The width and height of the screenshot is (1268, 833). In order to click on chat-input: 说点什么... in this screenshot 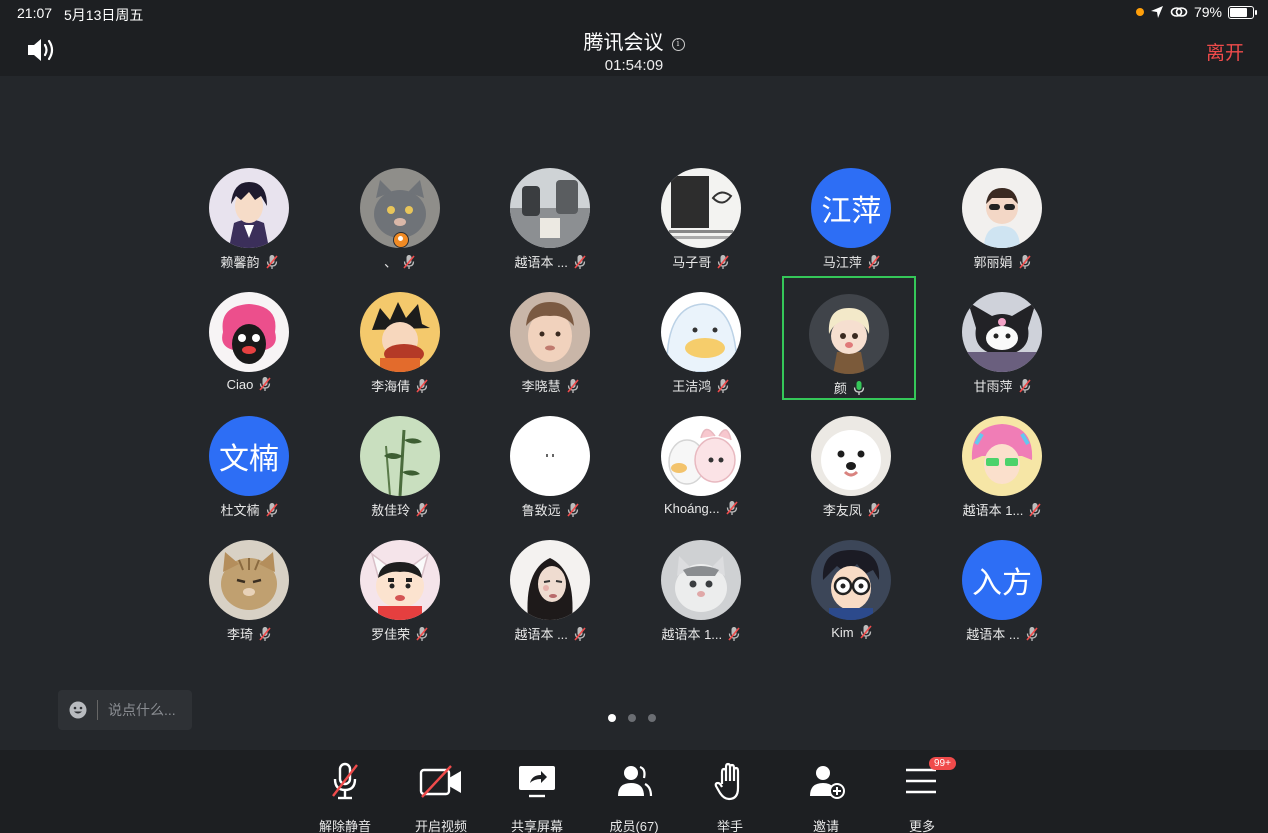, I will do `click(125, 710)`.